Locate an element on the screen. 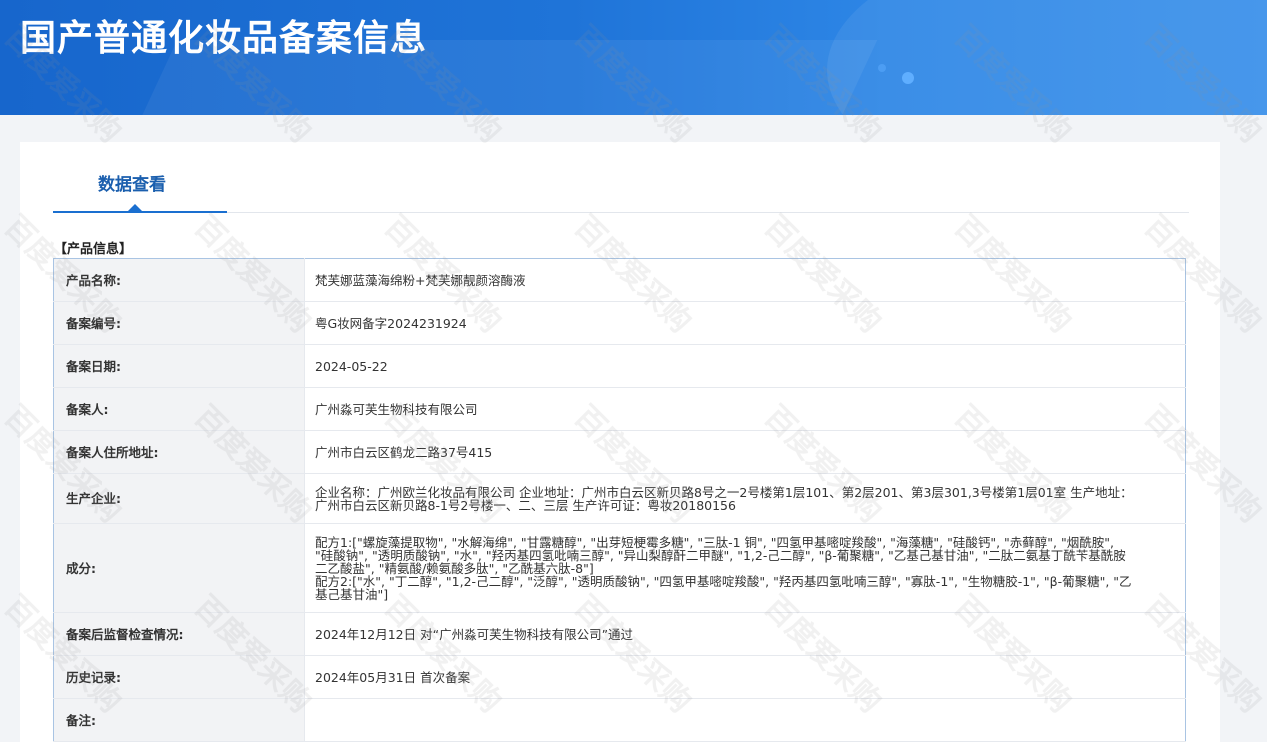  table-row: 产品名称: 梵芙娜蓝藻海绵粉+梵芙娜靓颜溶酶液 is located at coordinates (619, 280).